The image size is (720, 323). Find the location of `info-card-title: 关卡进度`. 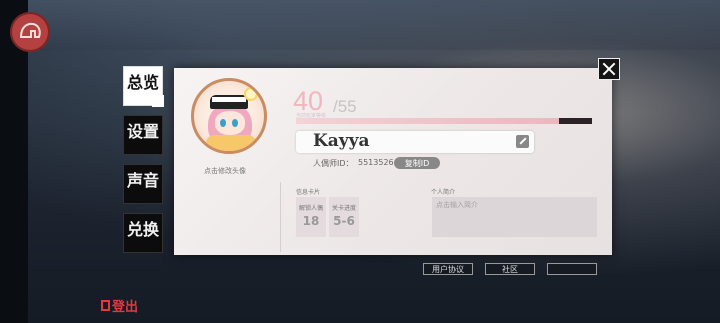

info-card-title: 关卡进度 is located at coordinates (343, 208).